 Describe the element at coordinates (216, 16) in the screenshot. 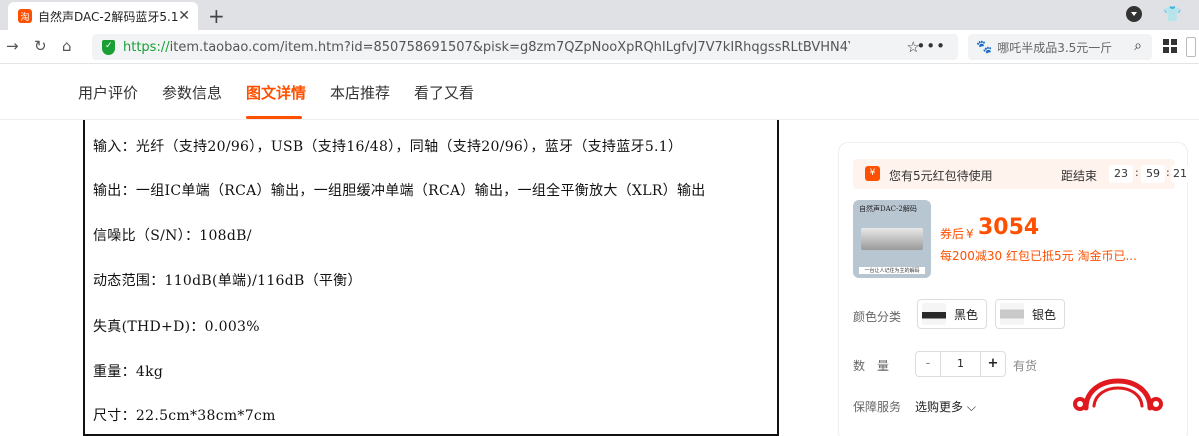

I see `new-tab-icon: +` at that location.